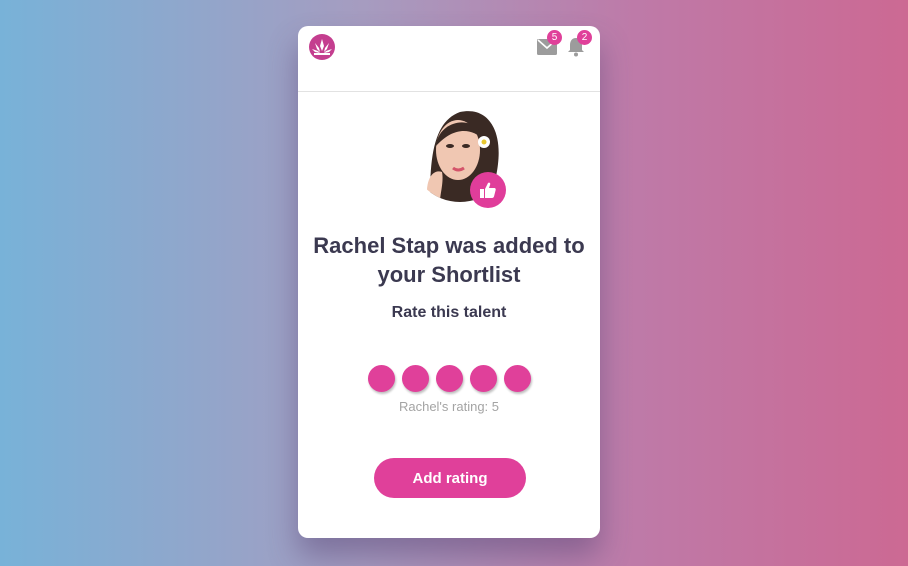  I want to click on notification-count-badge: 2, so click(584, 37).